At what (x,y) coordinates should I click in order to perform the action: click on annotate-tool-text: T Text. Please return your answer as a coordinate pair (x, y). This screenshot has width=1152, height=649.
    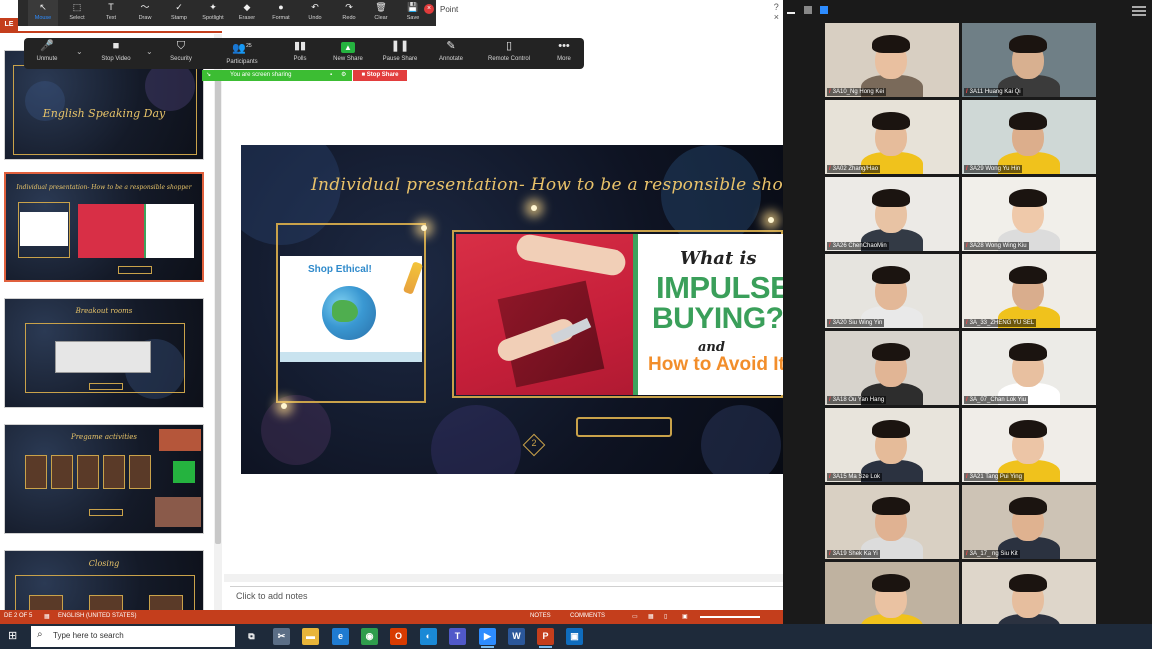
    Looking at the image, I should click on (111, 13).